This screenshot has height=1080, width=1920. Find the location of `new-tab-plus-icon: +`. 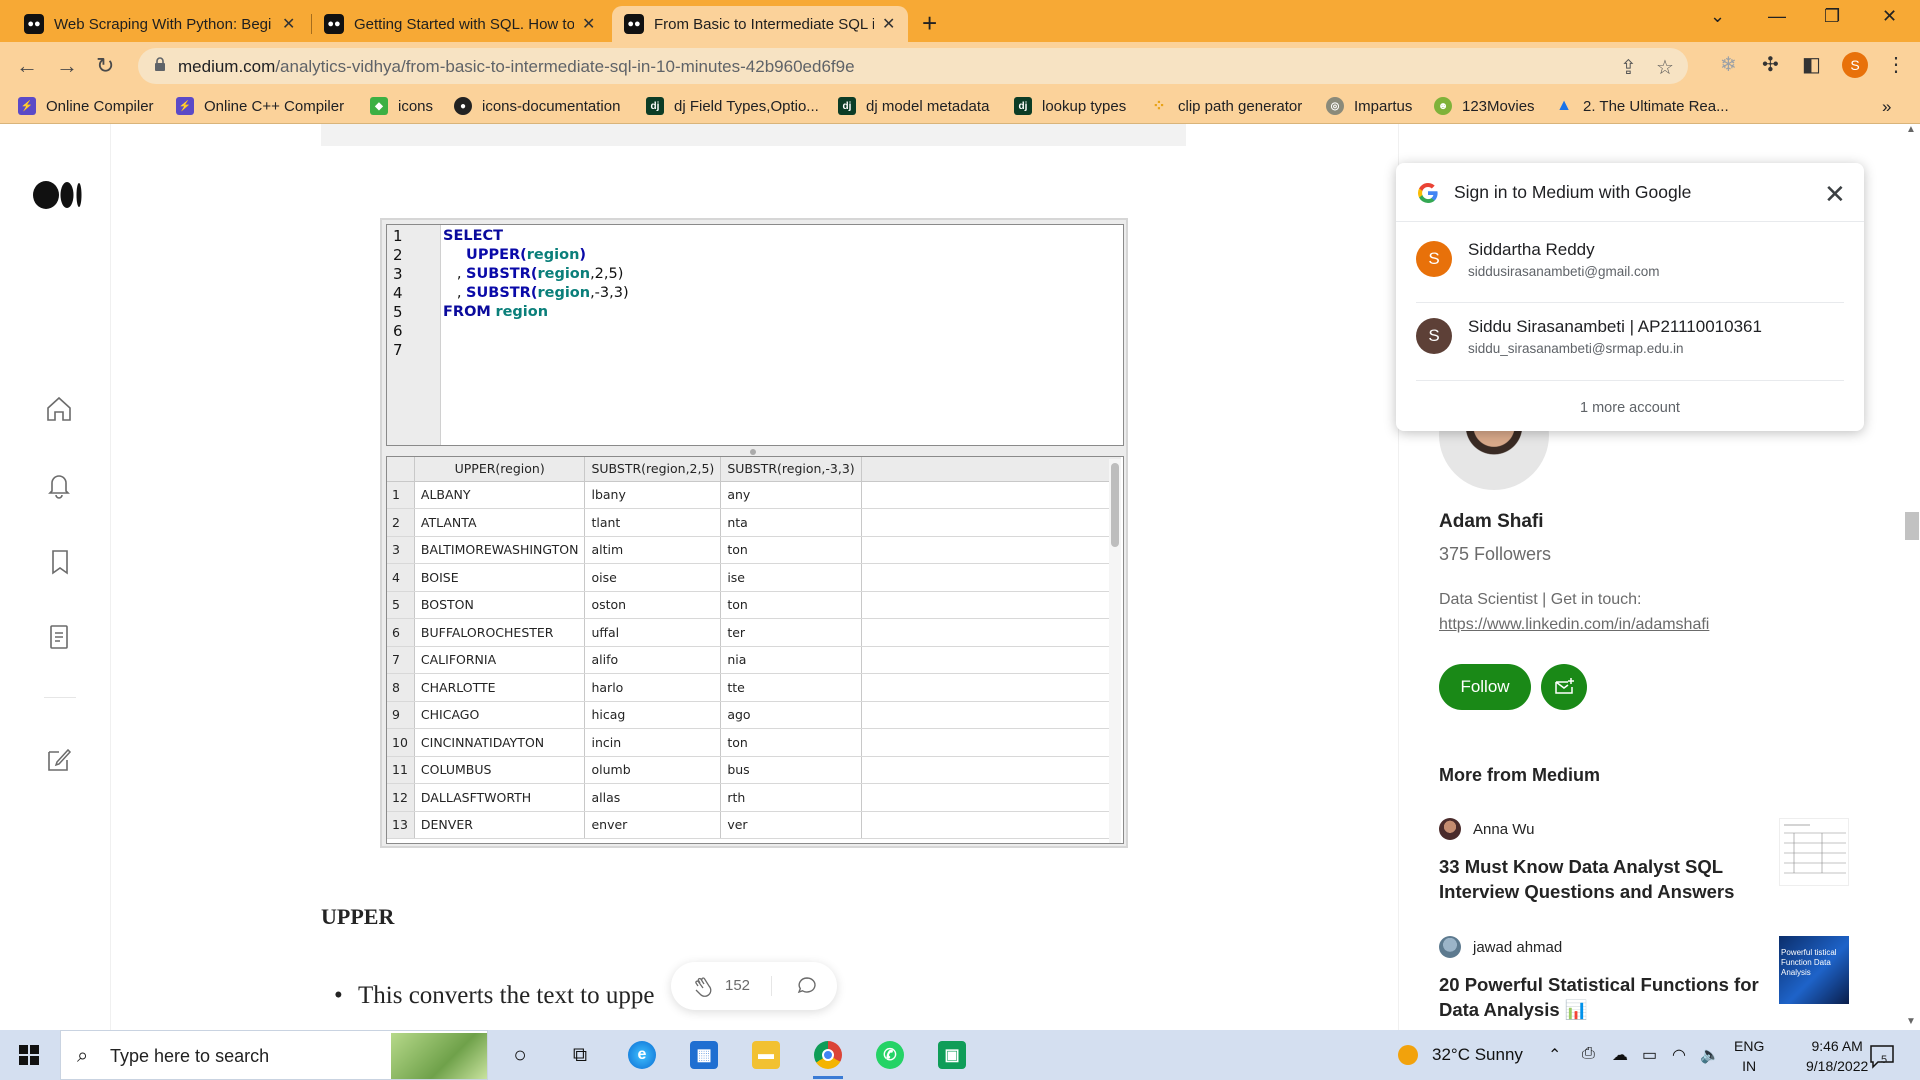

new-tab-plus-icon: + is located at coordinates (929, 23).